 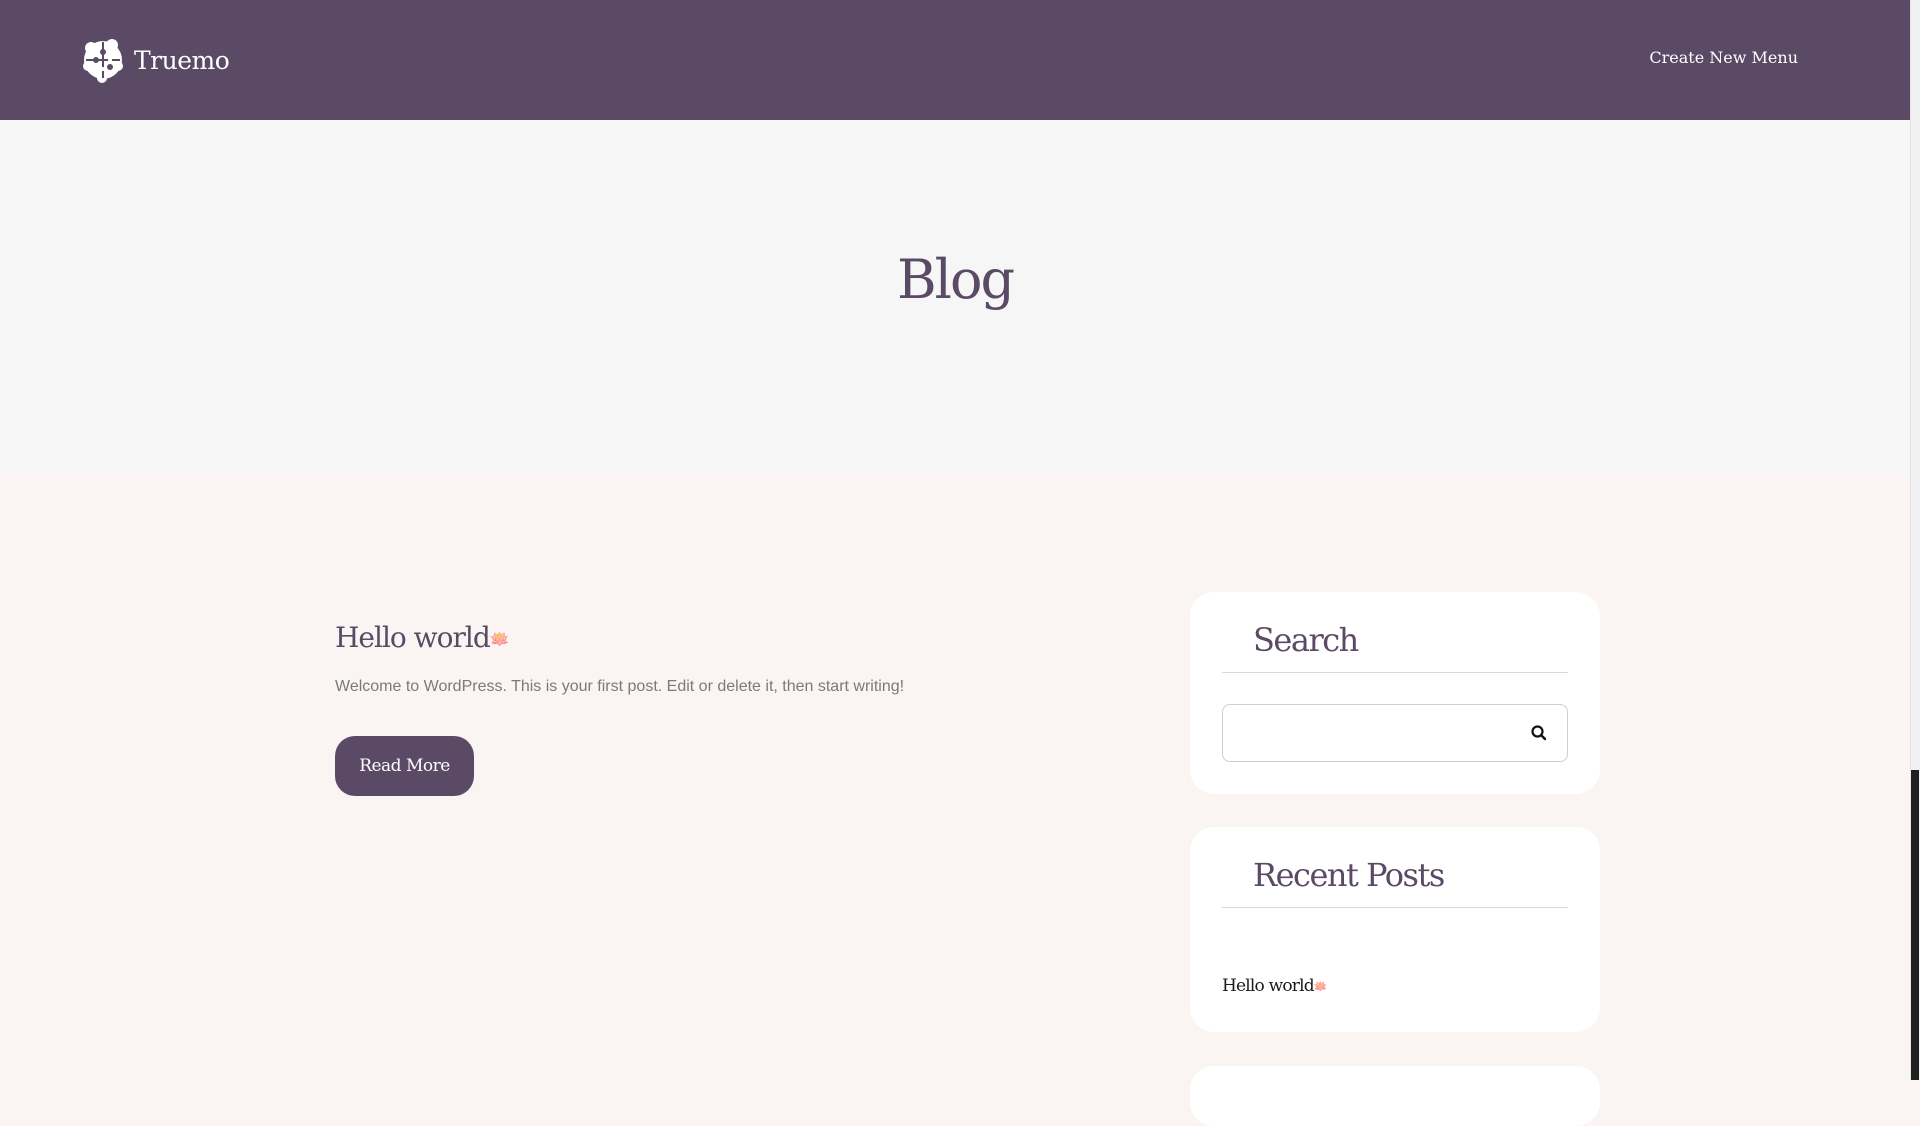 I want to click on recent-post-label: Hello world, so click(x=1268, y=986).